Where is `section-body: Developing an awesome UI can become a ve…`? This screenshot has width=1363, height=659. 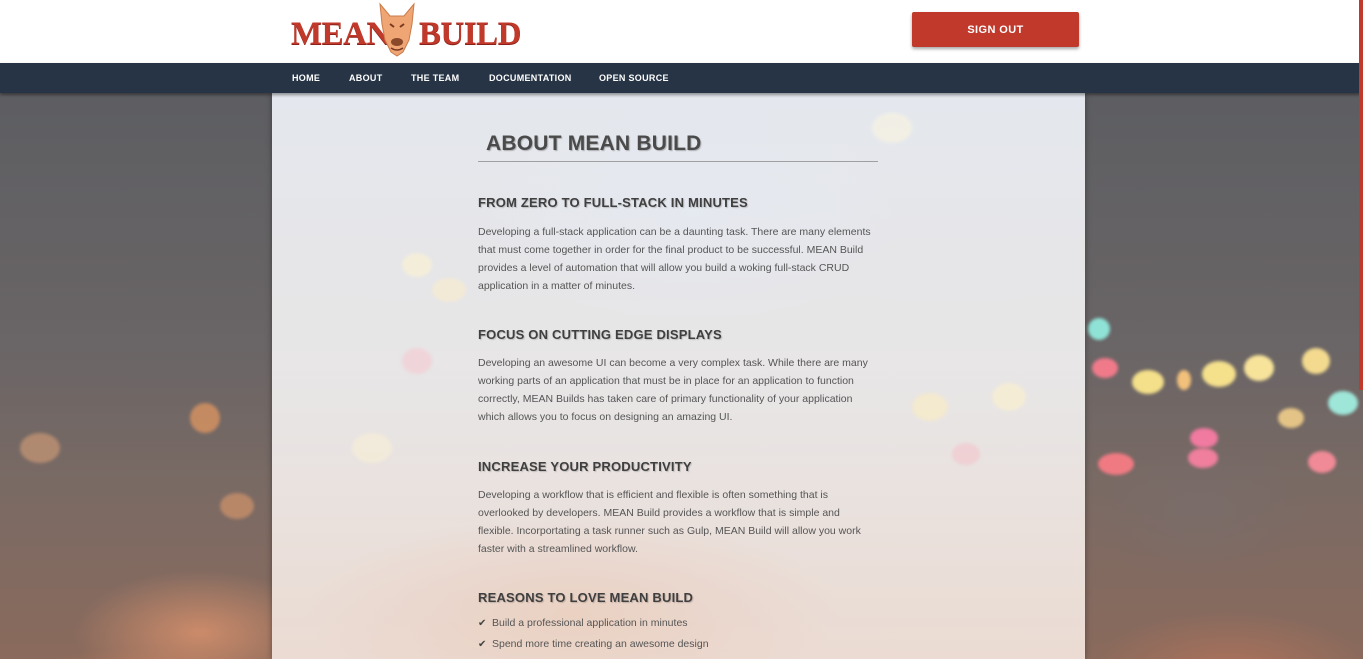
section-body: Developing an awesome UI can become a ve… is located at coordinates (673, 390).